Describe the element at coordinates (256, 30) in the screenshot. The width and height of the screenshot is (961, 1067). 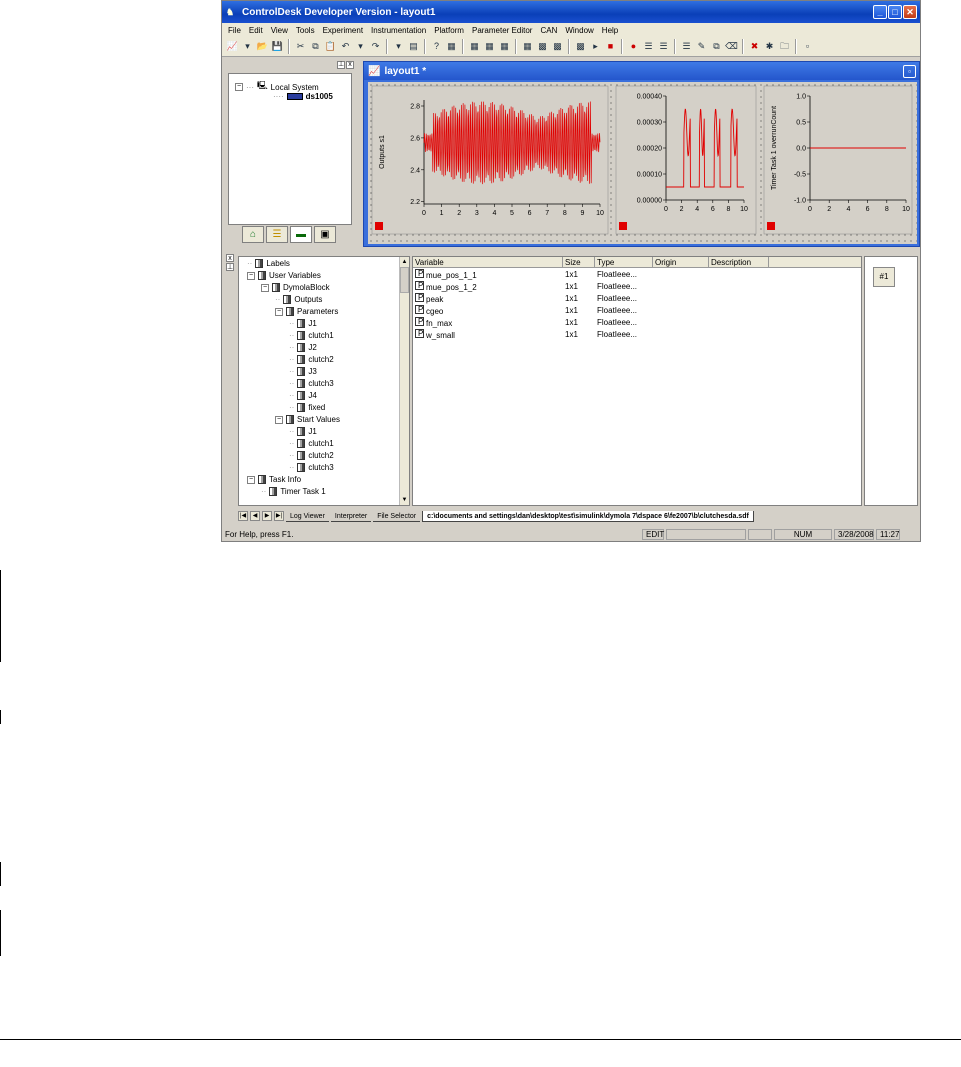
I see `menu-item-edit: Edit` at that location.